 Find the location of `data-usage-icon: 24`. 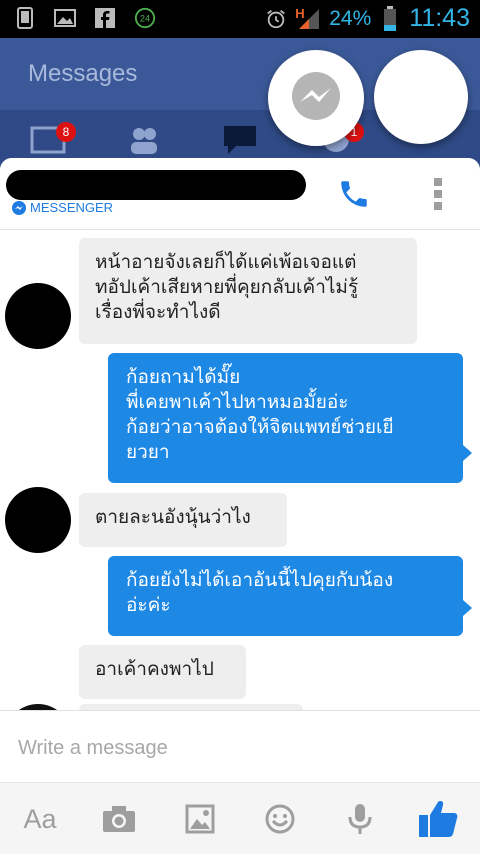

data-usage-icon: 24 is located at coordinates (145, 18).